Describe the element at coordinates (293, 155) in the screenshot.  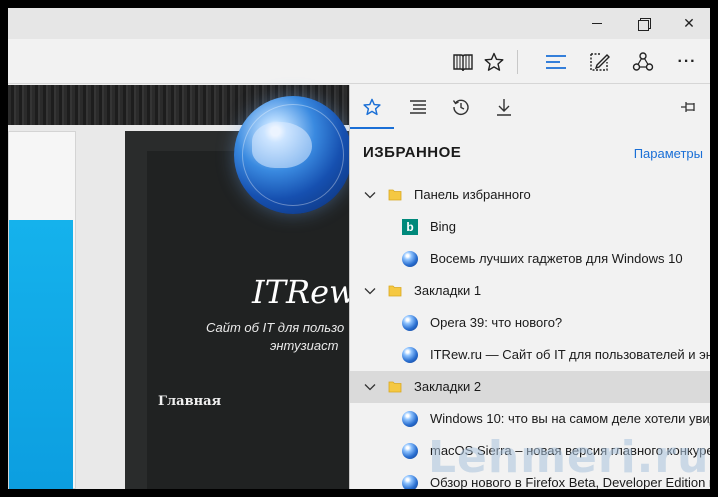
I see `site-globe-logo` at that location.